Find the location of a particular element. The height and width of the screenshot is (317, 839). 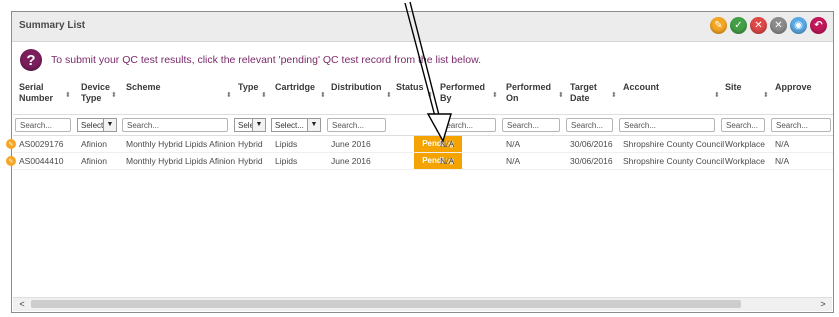

filter-type: Sele ▼ is located at coordinates (250, 125).